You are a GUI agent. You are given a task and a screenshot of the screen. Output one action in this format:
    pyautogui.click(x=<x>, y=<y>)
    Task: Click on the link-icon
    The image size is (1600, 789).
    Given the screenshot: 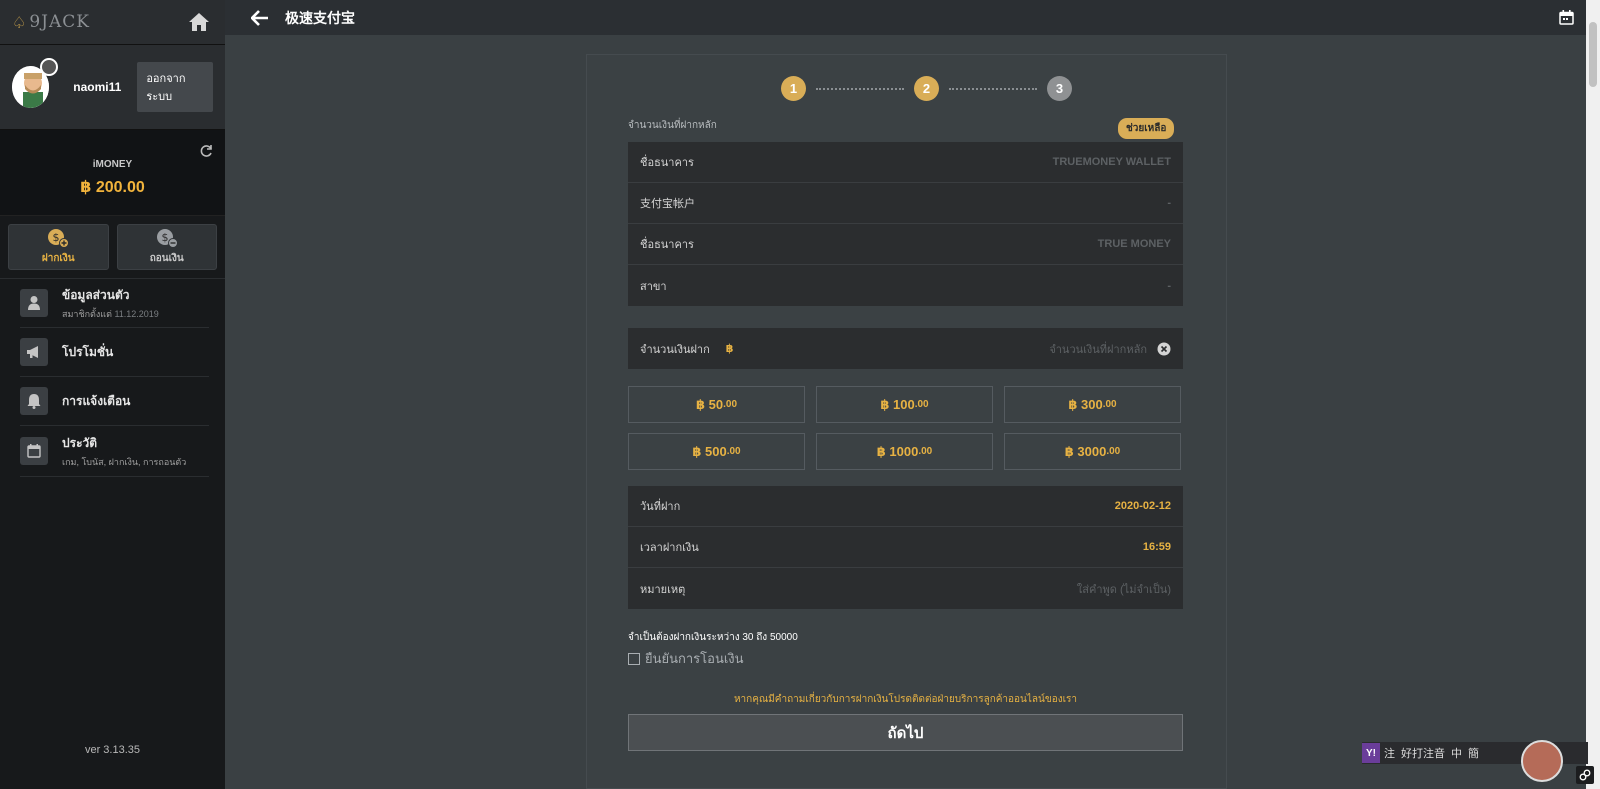 What is the action you would take?
    pyautogui.click(x=1585, y=775)
    